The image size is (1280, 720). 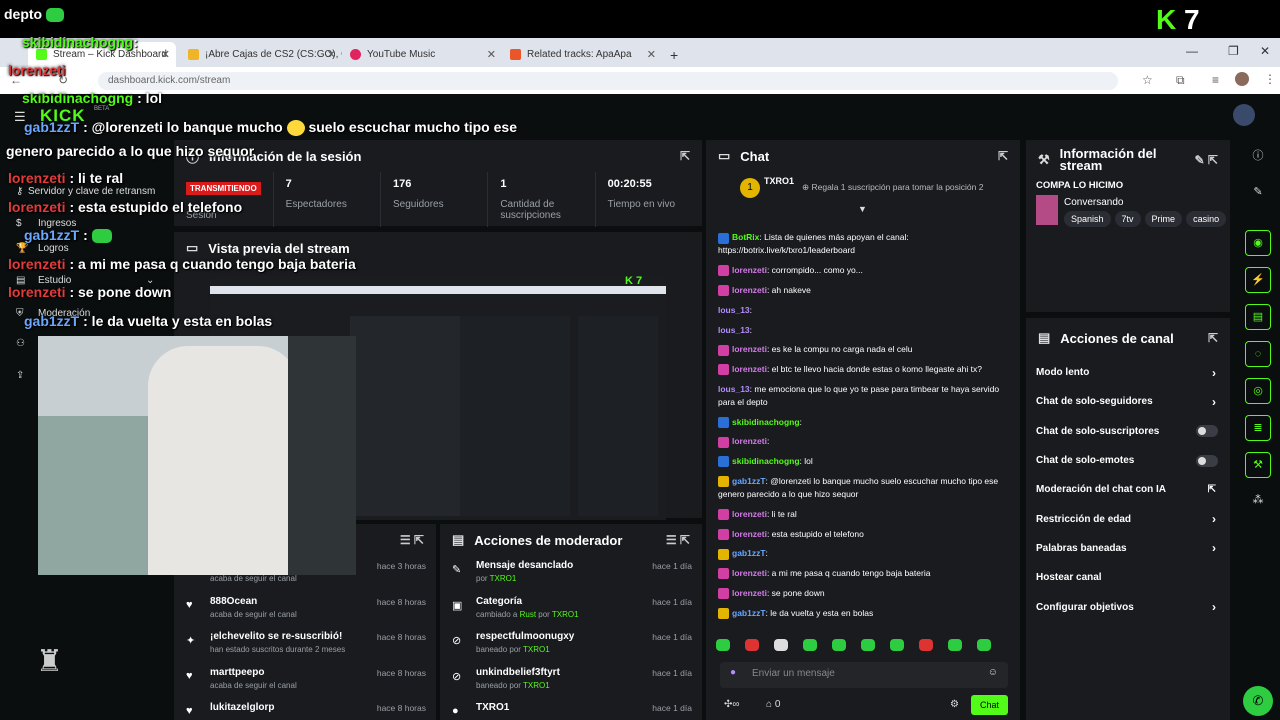 I want to click on chevron-down-icon: ▼, so click(x=862, y=209).